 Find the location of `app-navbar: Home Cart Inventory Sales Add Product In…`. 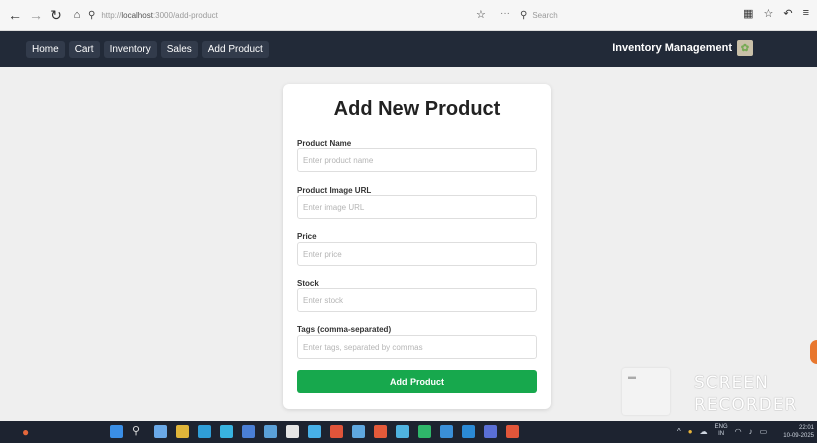

app-navbar: Home Cart Inventory Sales Add Product In… is located at coordinates (408, 49).